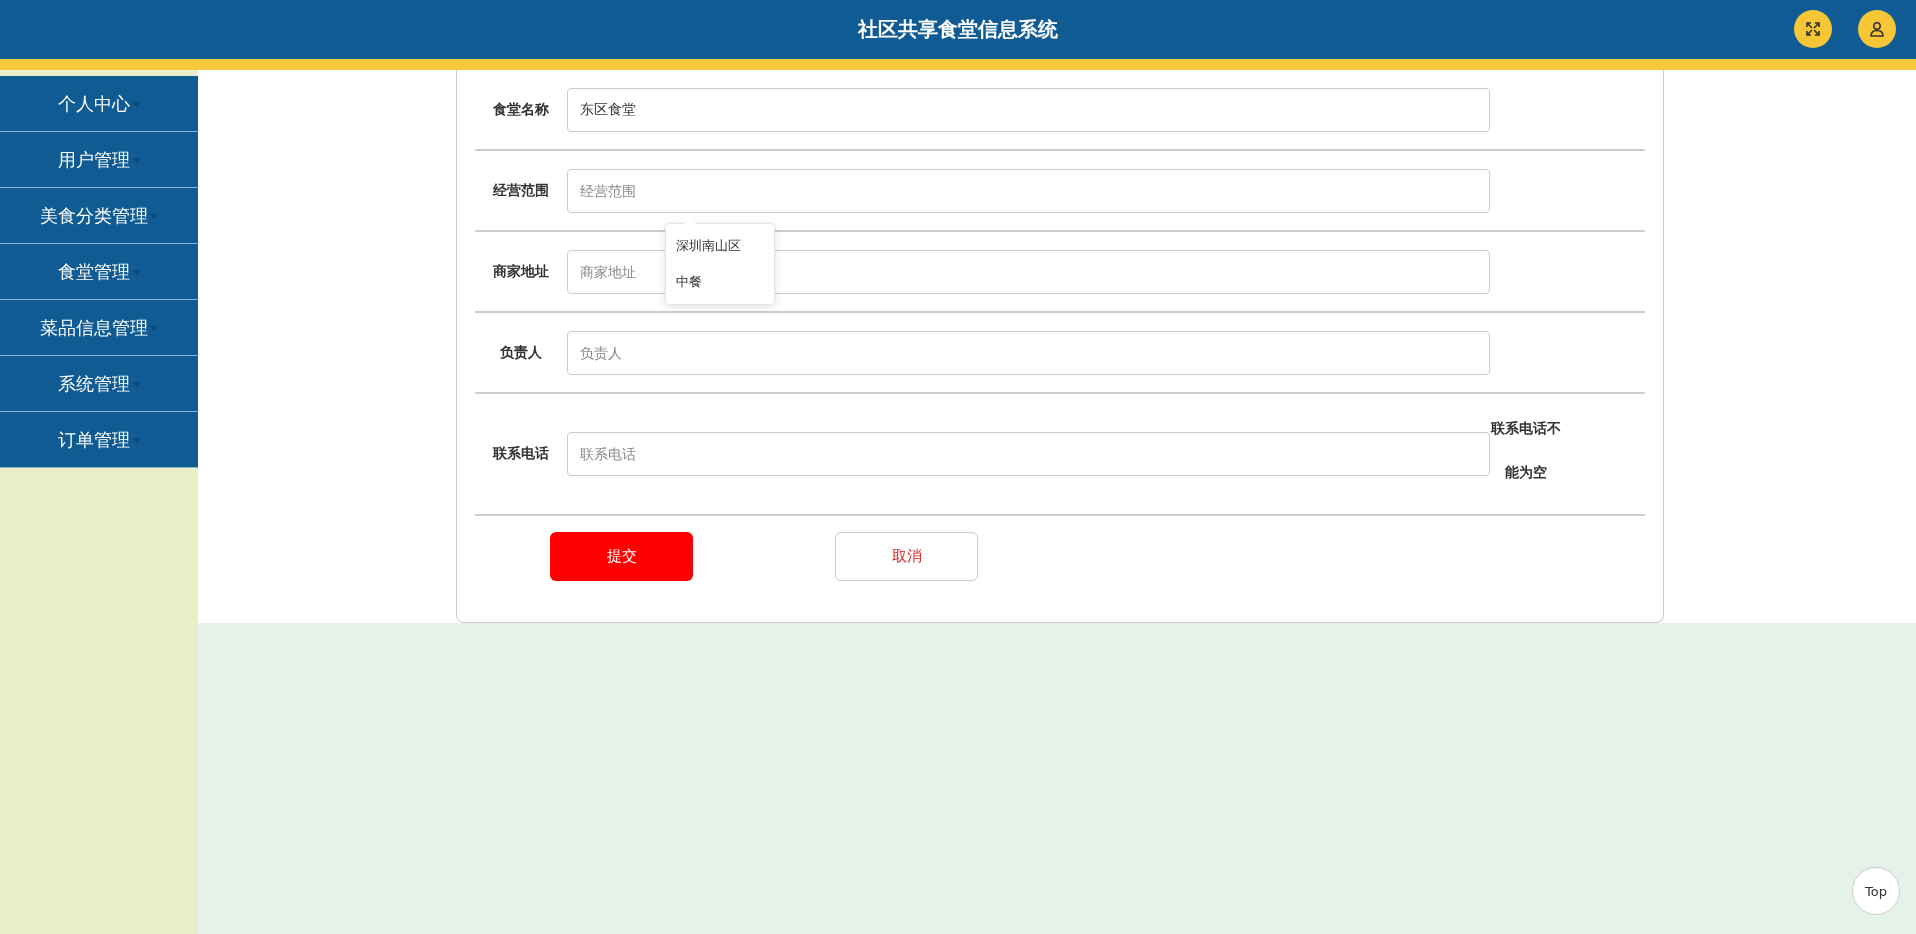 The width and height of the screenshot is (1916, 934). I want to click on expand-icon, so click(1813, 29).